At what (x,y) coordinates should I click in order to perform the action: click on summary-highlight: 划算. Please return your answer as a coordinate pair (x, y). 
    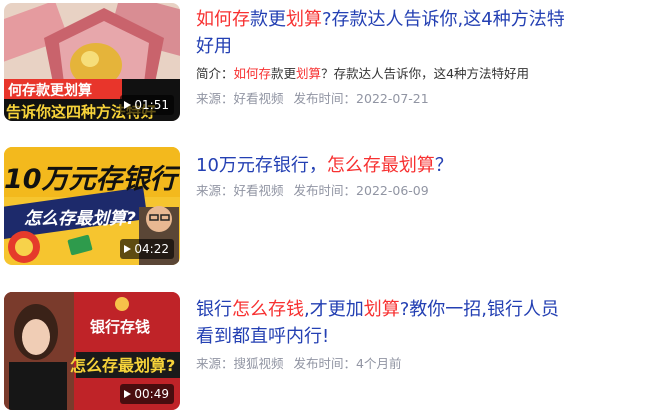
    Looking at the image, I should click on (309, 73).